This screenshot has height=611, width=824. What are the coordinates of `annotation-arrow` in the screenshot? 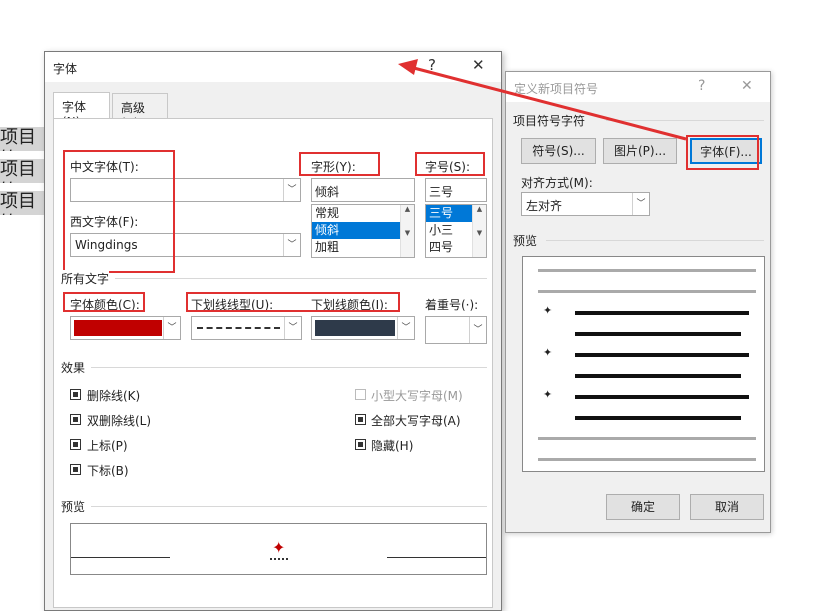 It's located at (542, 100).